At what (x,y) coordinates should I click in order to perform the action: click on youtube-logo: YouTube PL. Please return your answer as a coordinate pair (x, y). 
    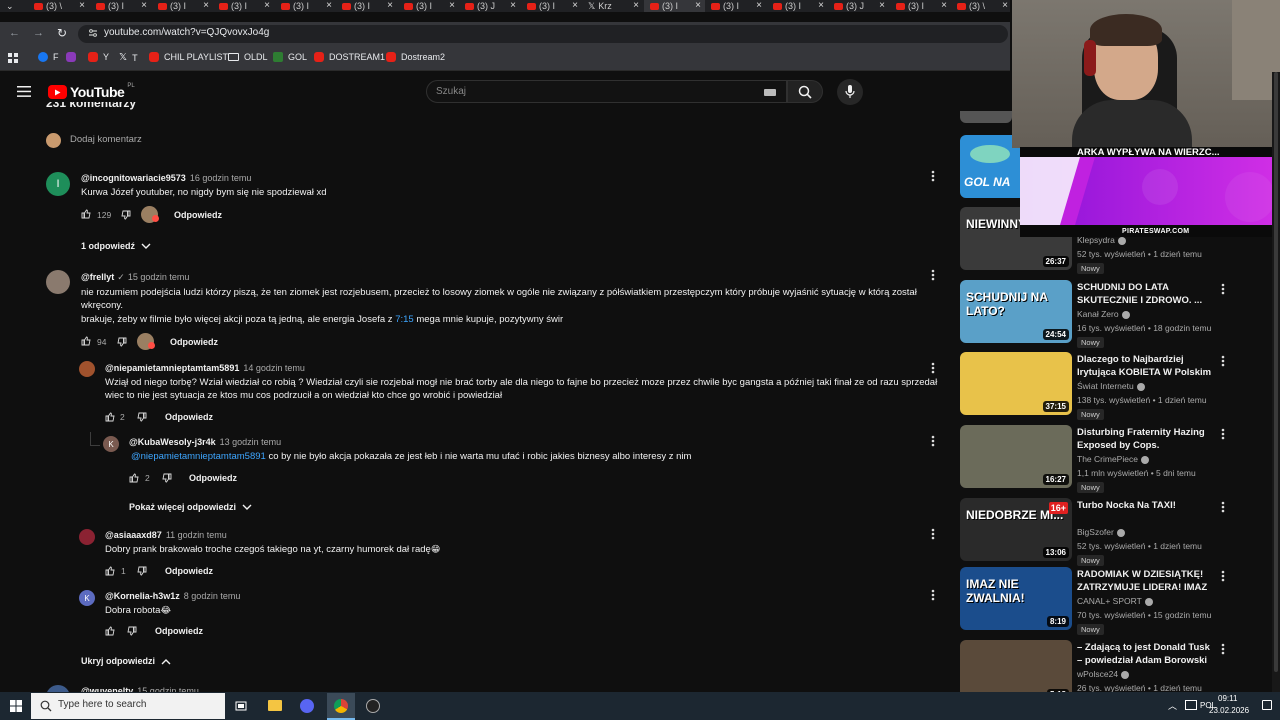
    Looking at the image, I should click on (91, 91).